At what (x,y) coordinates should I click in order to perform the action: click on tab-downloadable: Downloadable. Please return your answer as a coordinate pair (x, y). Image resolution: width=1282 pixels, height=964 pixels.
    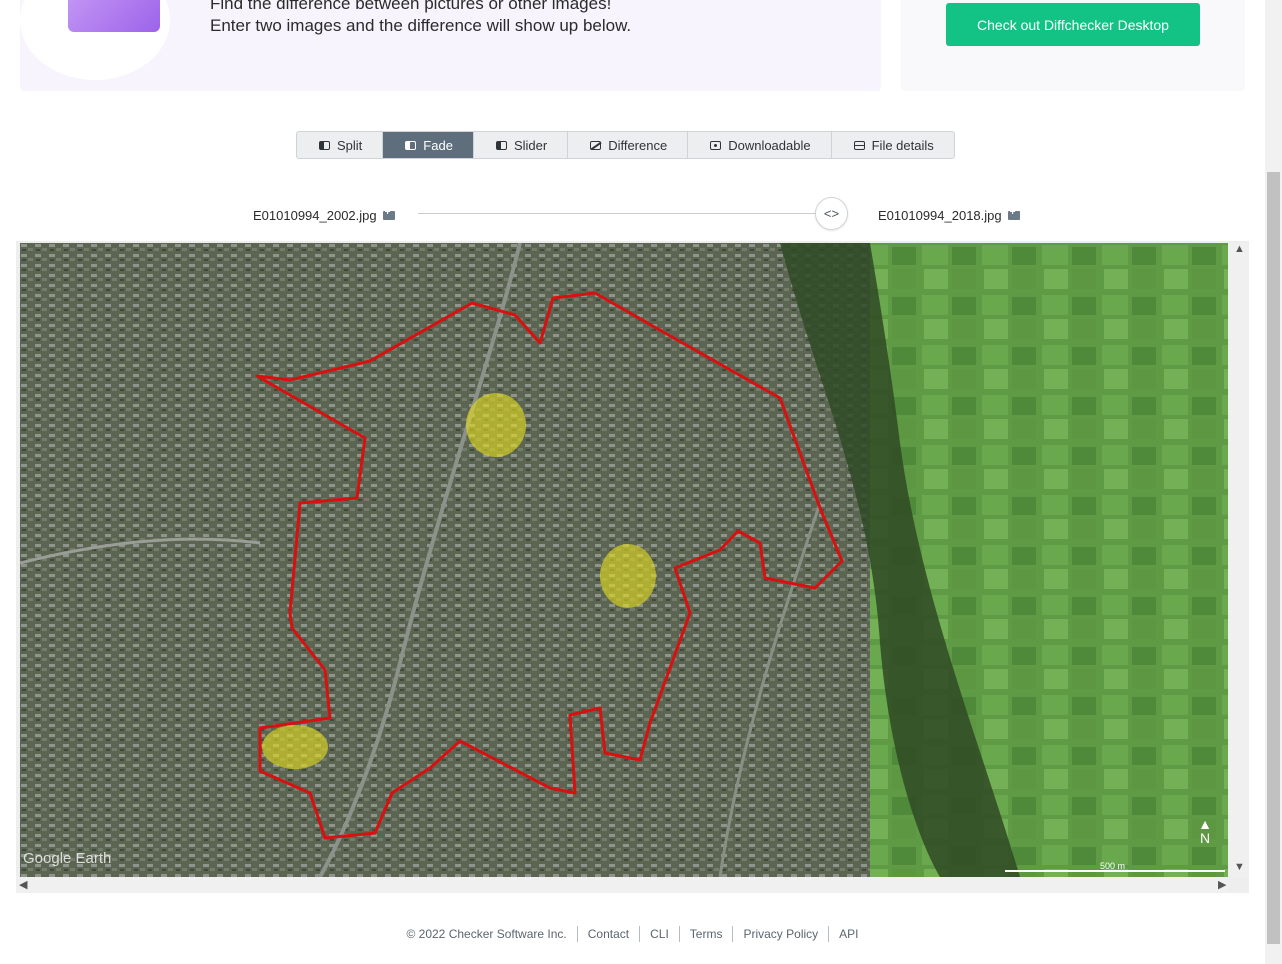
    Looking at the image, I should click on (760, 145).